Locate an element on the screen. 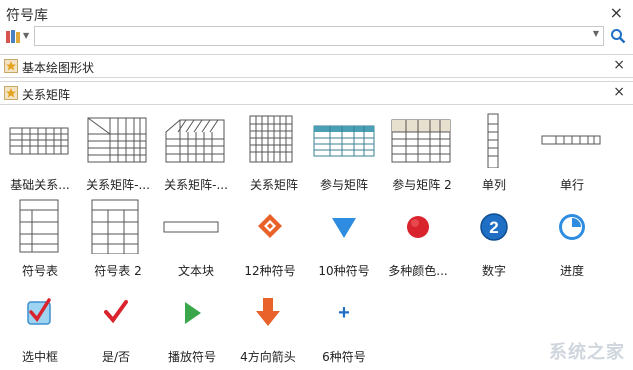 Image resolution: width=633 pixels, height=370 pixels. symbol-item: 符号表 is located at coordinates (40, 238).